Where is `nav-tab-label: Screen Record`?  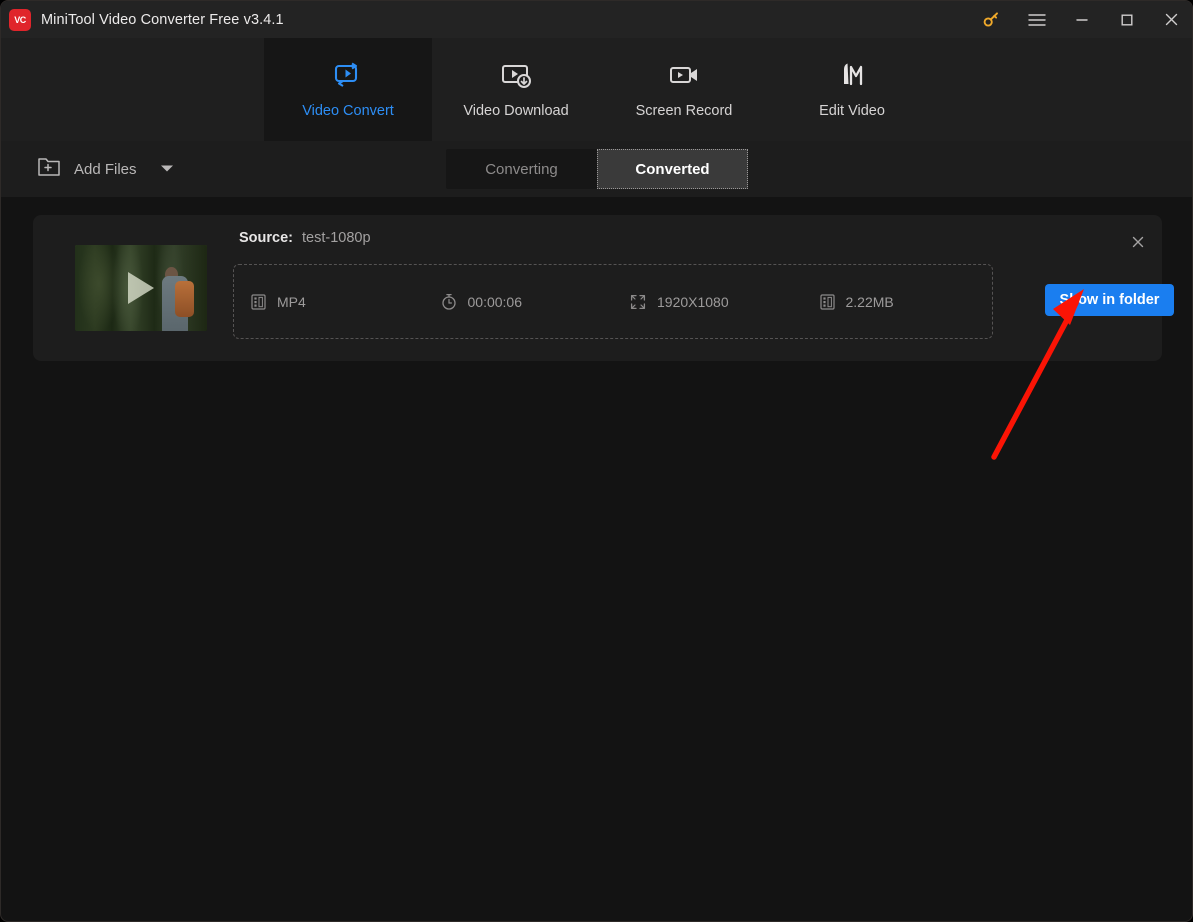
nav-tab-label: Screen Record is located at coordinates (684, 111).